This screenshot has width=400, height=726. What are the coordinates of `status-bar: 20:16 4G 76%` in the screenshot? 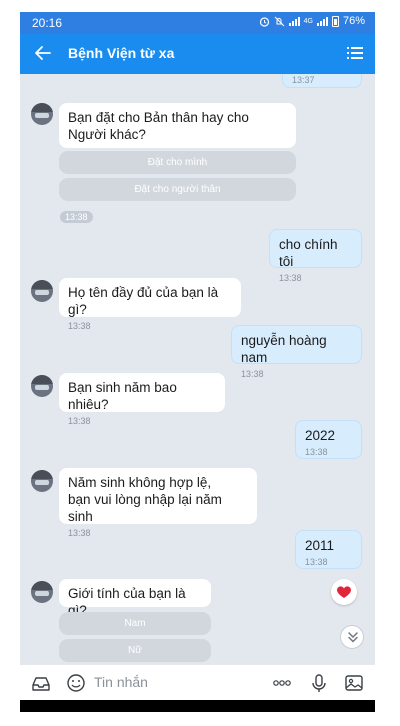 It's located at (197, 23).